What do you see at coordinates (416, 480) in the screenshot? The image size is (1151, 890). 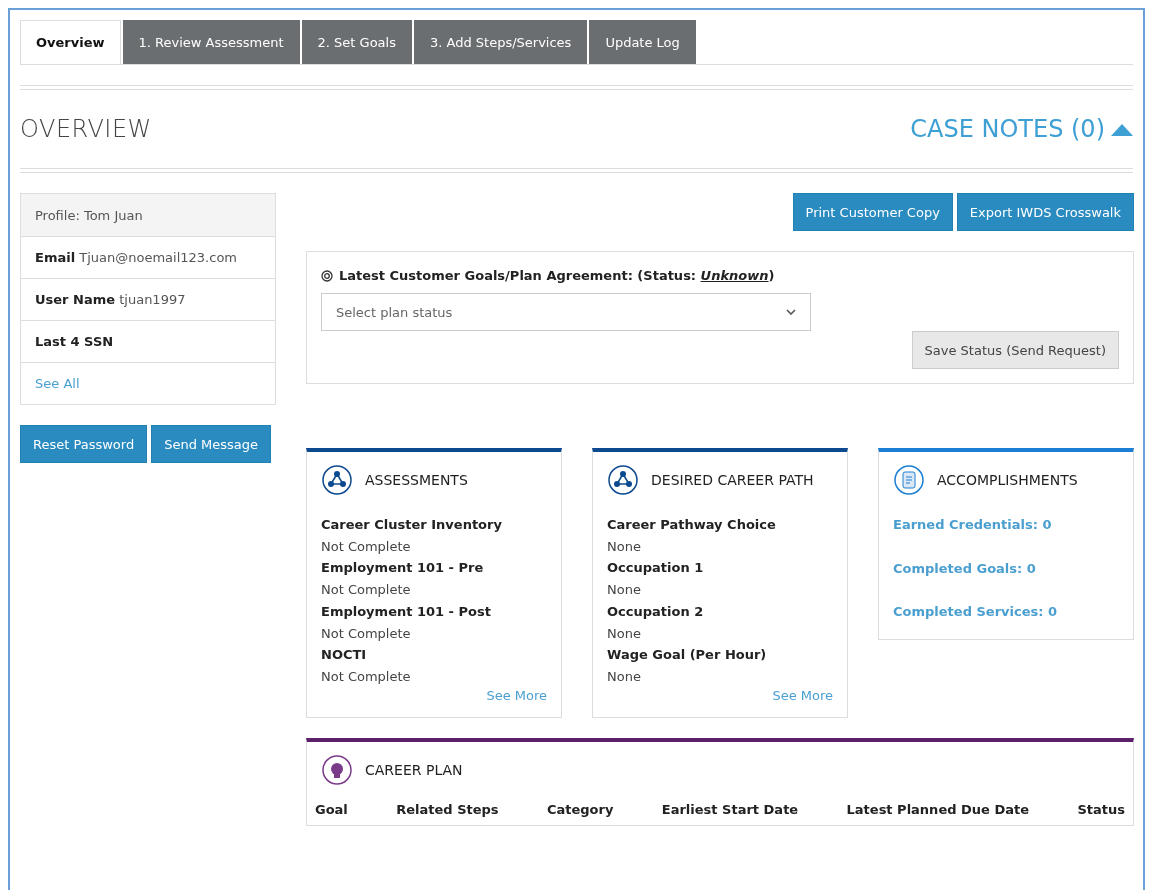 I see `card-title: ASSESSMENTS` at bounding box center [416, 480].